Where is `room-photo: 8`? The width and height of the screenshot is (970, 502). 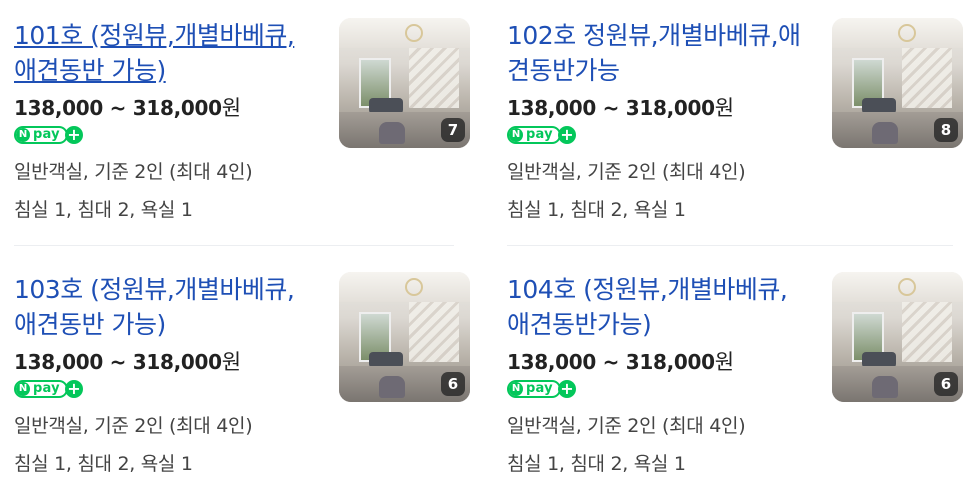
room-photo: 8 is located at coordinates (897, 83).